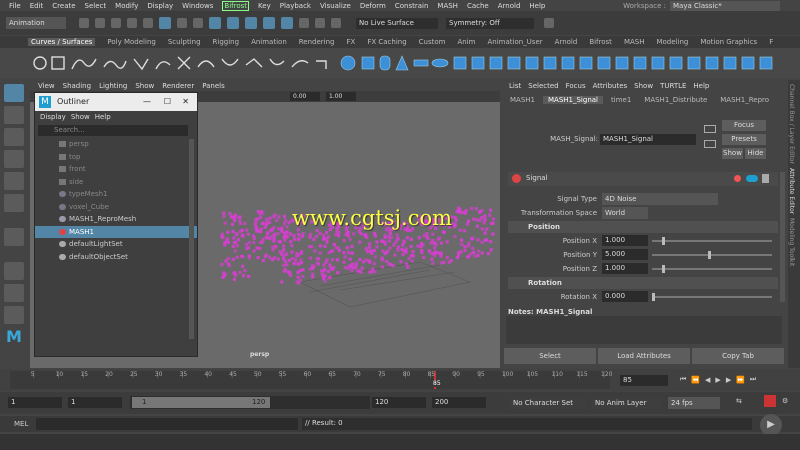 This screenshot has width=800, height=450. What do you see at coordinates (14, 315) in the screenshot?
I see `outliner-view-icon` at bounding box center [14, 315].